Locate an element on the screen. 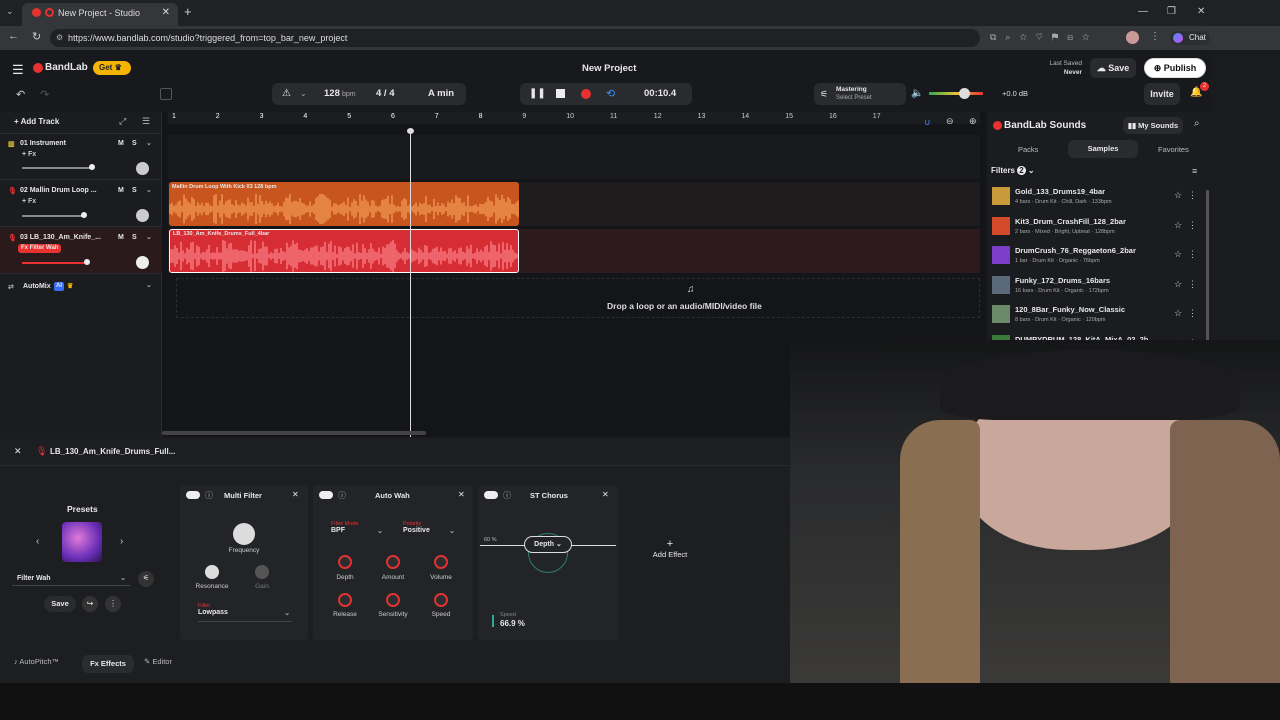 The width and height of the screenshot is (1280, 720). fx-badge: Fx Filter Wah is located at coordinates (40, 248).